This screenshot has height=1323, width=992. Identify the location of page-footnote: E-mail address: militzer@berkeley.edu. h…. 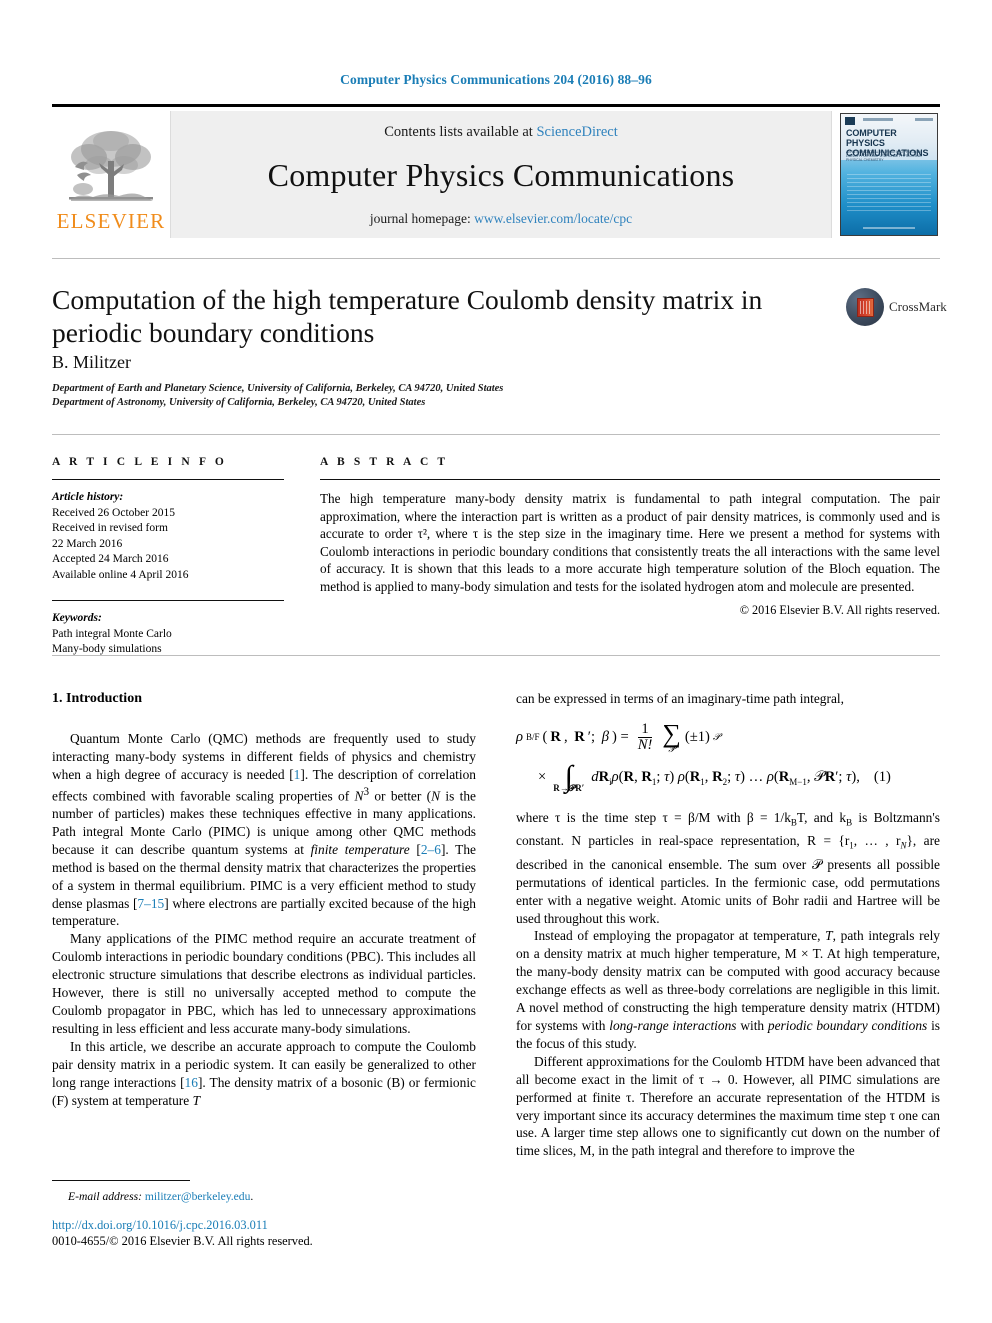
(264, 1214).